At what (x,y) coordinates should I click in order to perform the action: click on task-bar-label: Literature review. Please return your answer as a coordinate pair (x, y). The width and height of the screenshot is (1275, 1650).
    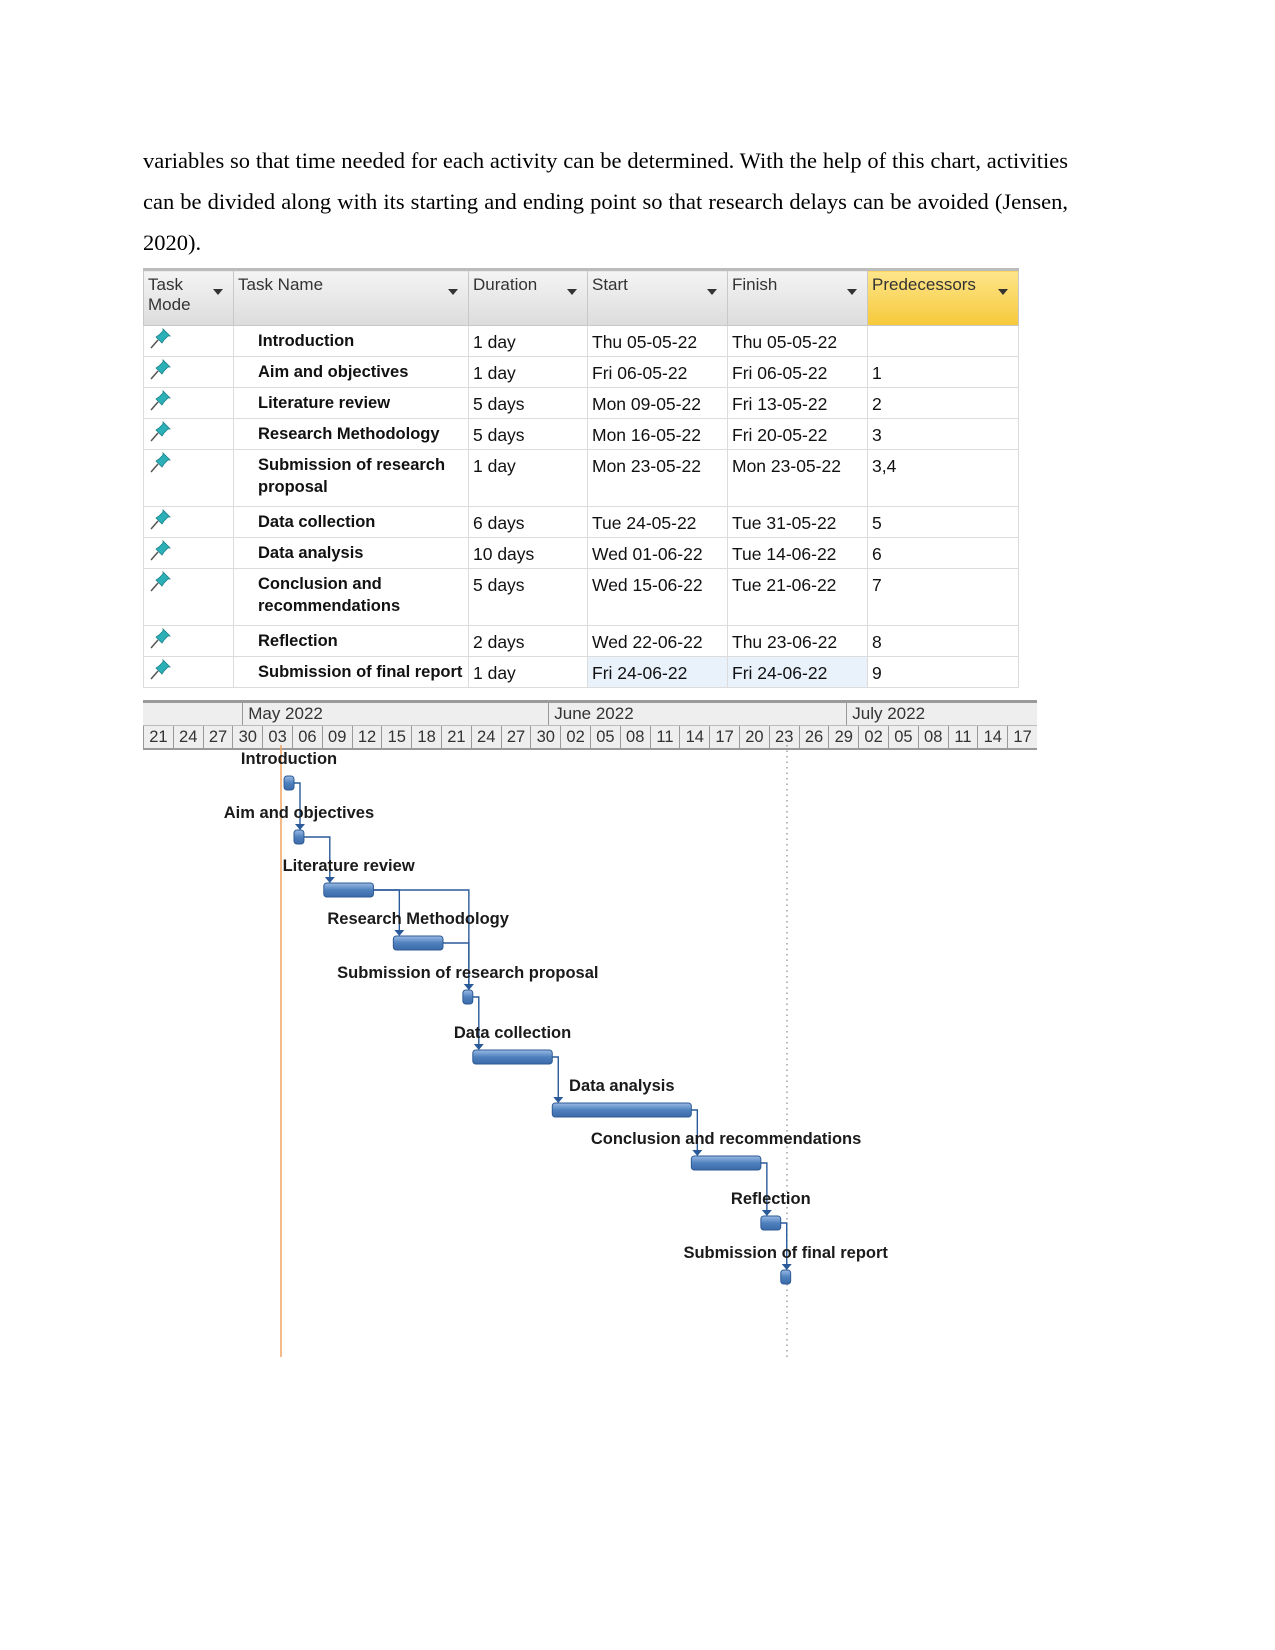
    Looking at the image, I should click on (349, 866).